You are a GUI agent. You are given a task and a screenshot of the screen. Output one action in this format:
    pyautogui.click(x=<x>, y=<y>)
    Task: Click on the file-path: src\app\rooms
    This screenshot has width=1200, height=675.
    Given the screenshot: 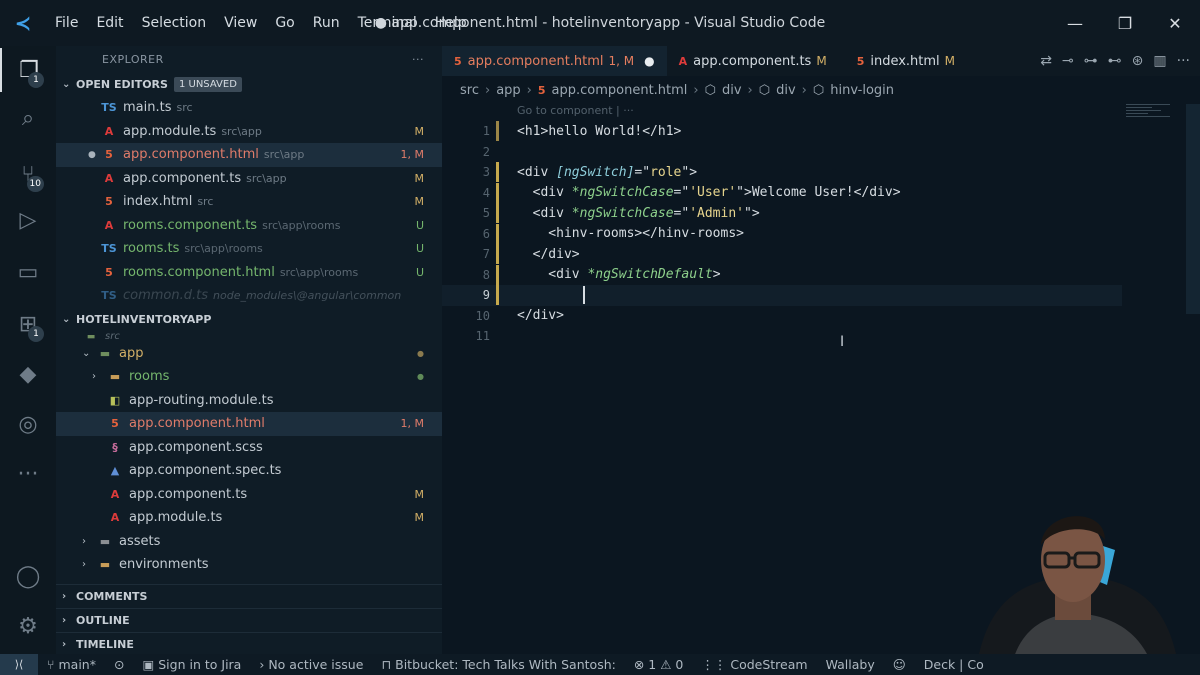 What is the action you would take?
    pyautogui.click(x=319, y=272)
    